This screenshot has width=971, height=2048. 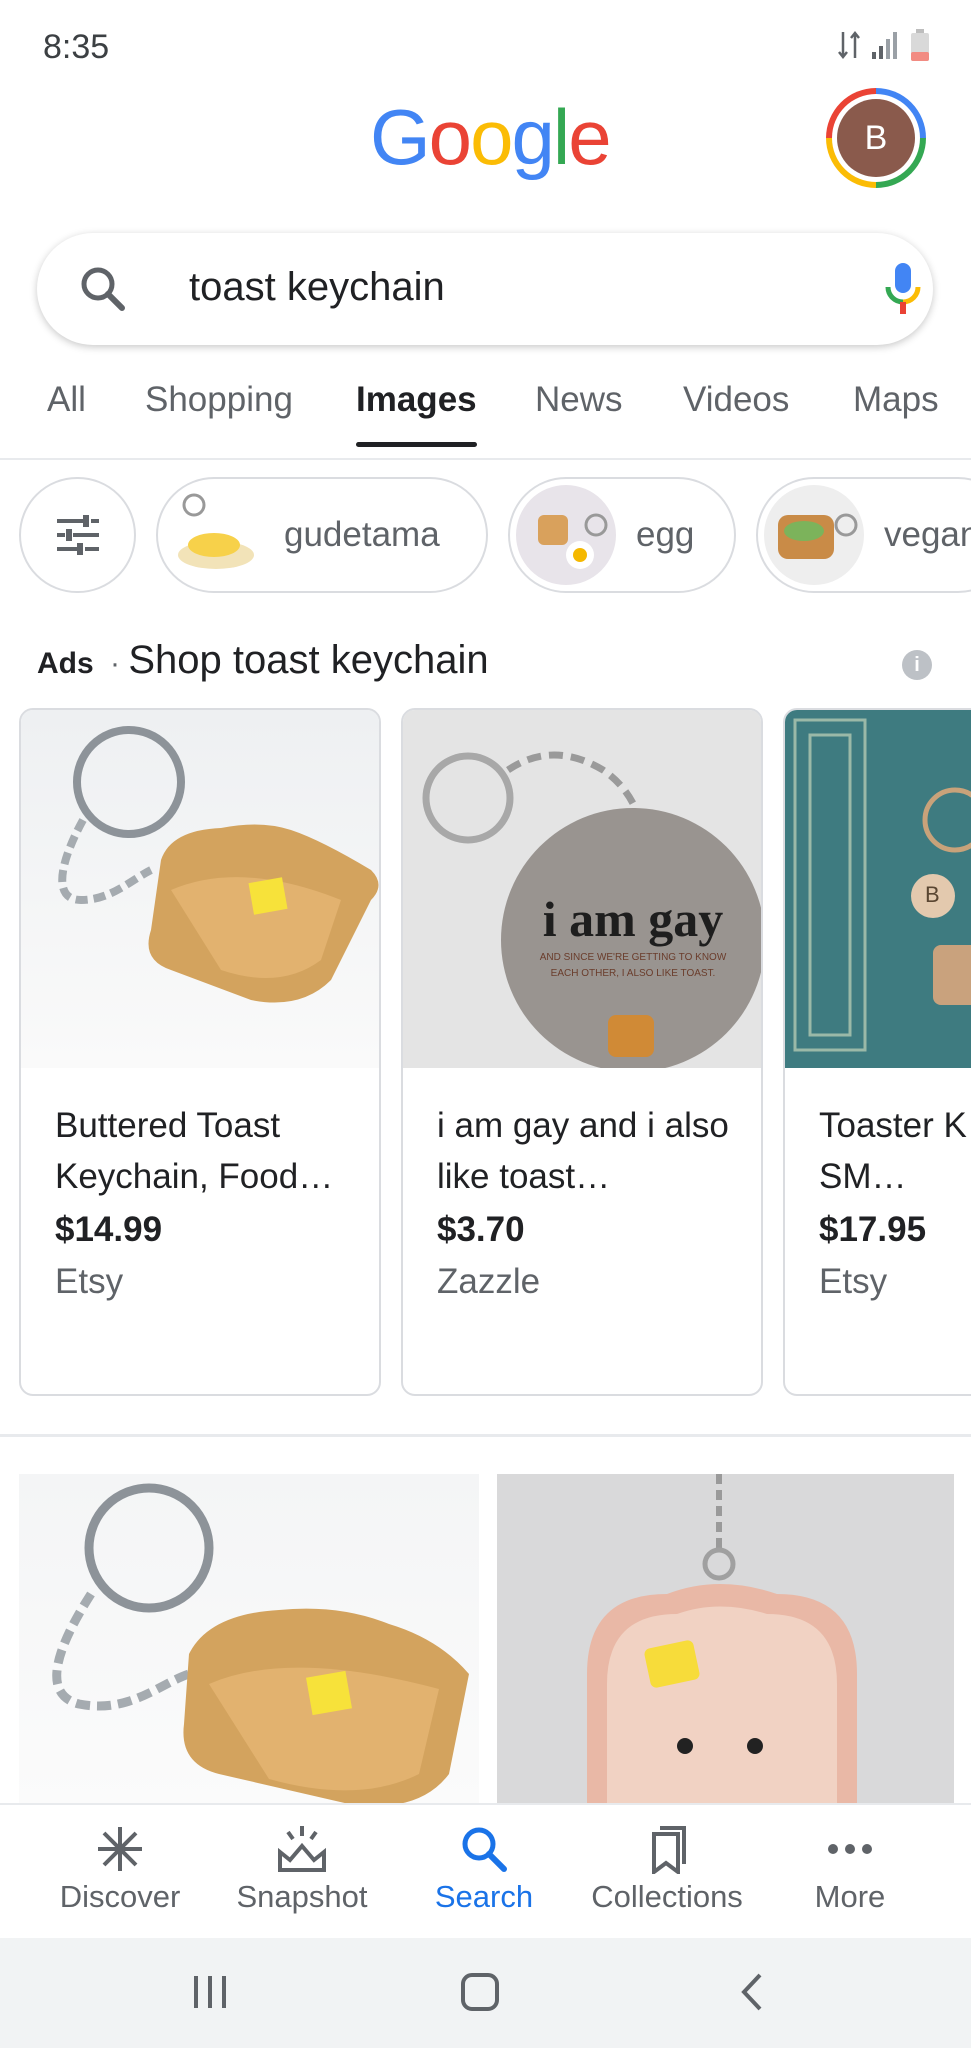 I want to click on chip-vegan: vegan, so click(x=863, y=535).